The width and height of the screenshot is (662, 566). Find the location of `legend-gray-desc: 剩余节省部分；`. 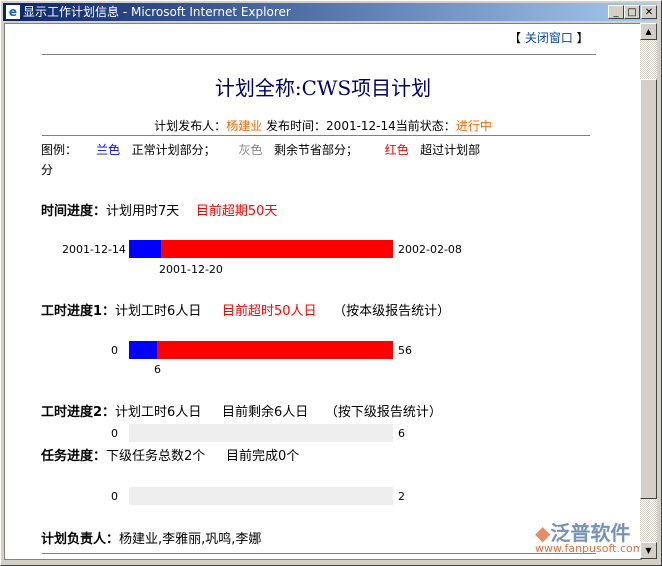

legend-gray-desc: 剩余节省部分； is located at coordinates (315, 150).